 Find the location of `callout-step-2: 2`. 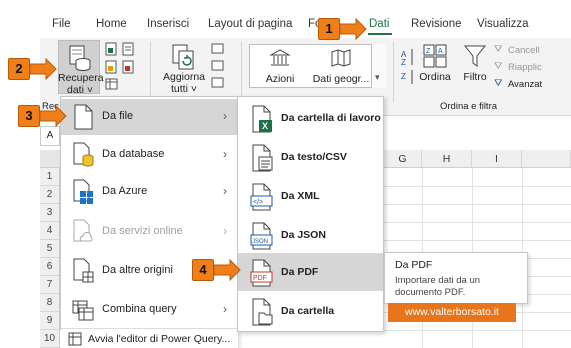

callout-step-2: 2 is located at coordinates (19, 69).